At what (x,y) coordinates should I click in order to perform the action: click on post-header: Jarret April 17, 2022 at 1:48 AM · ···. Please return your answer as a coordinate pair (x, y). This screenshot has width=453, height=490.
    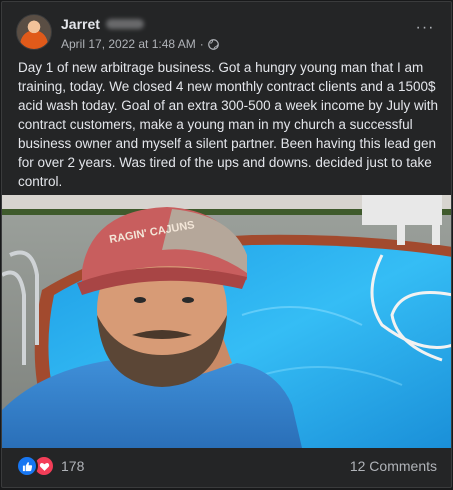
    Looking at the image, I should click on (228, 34).